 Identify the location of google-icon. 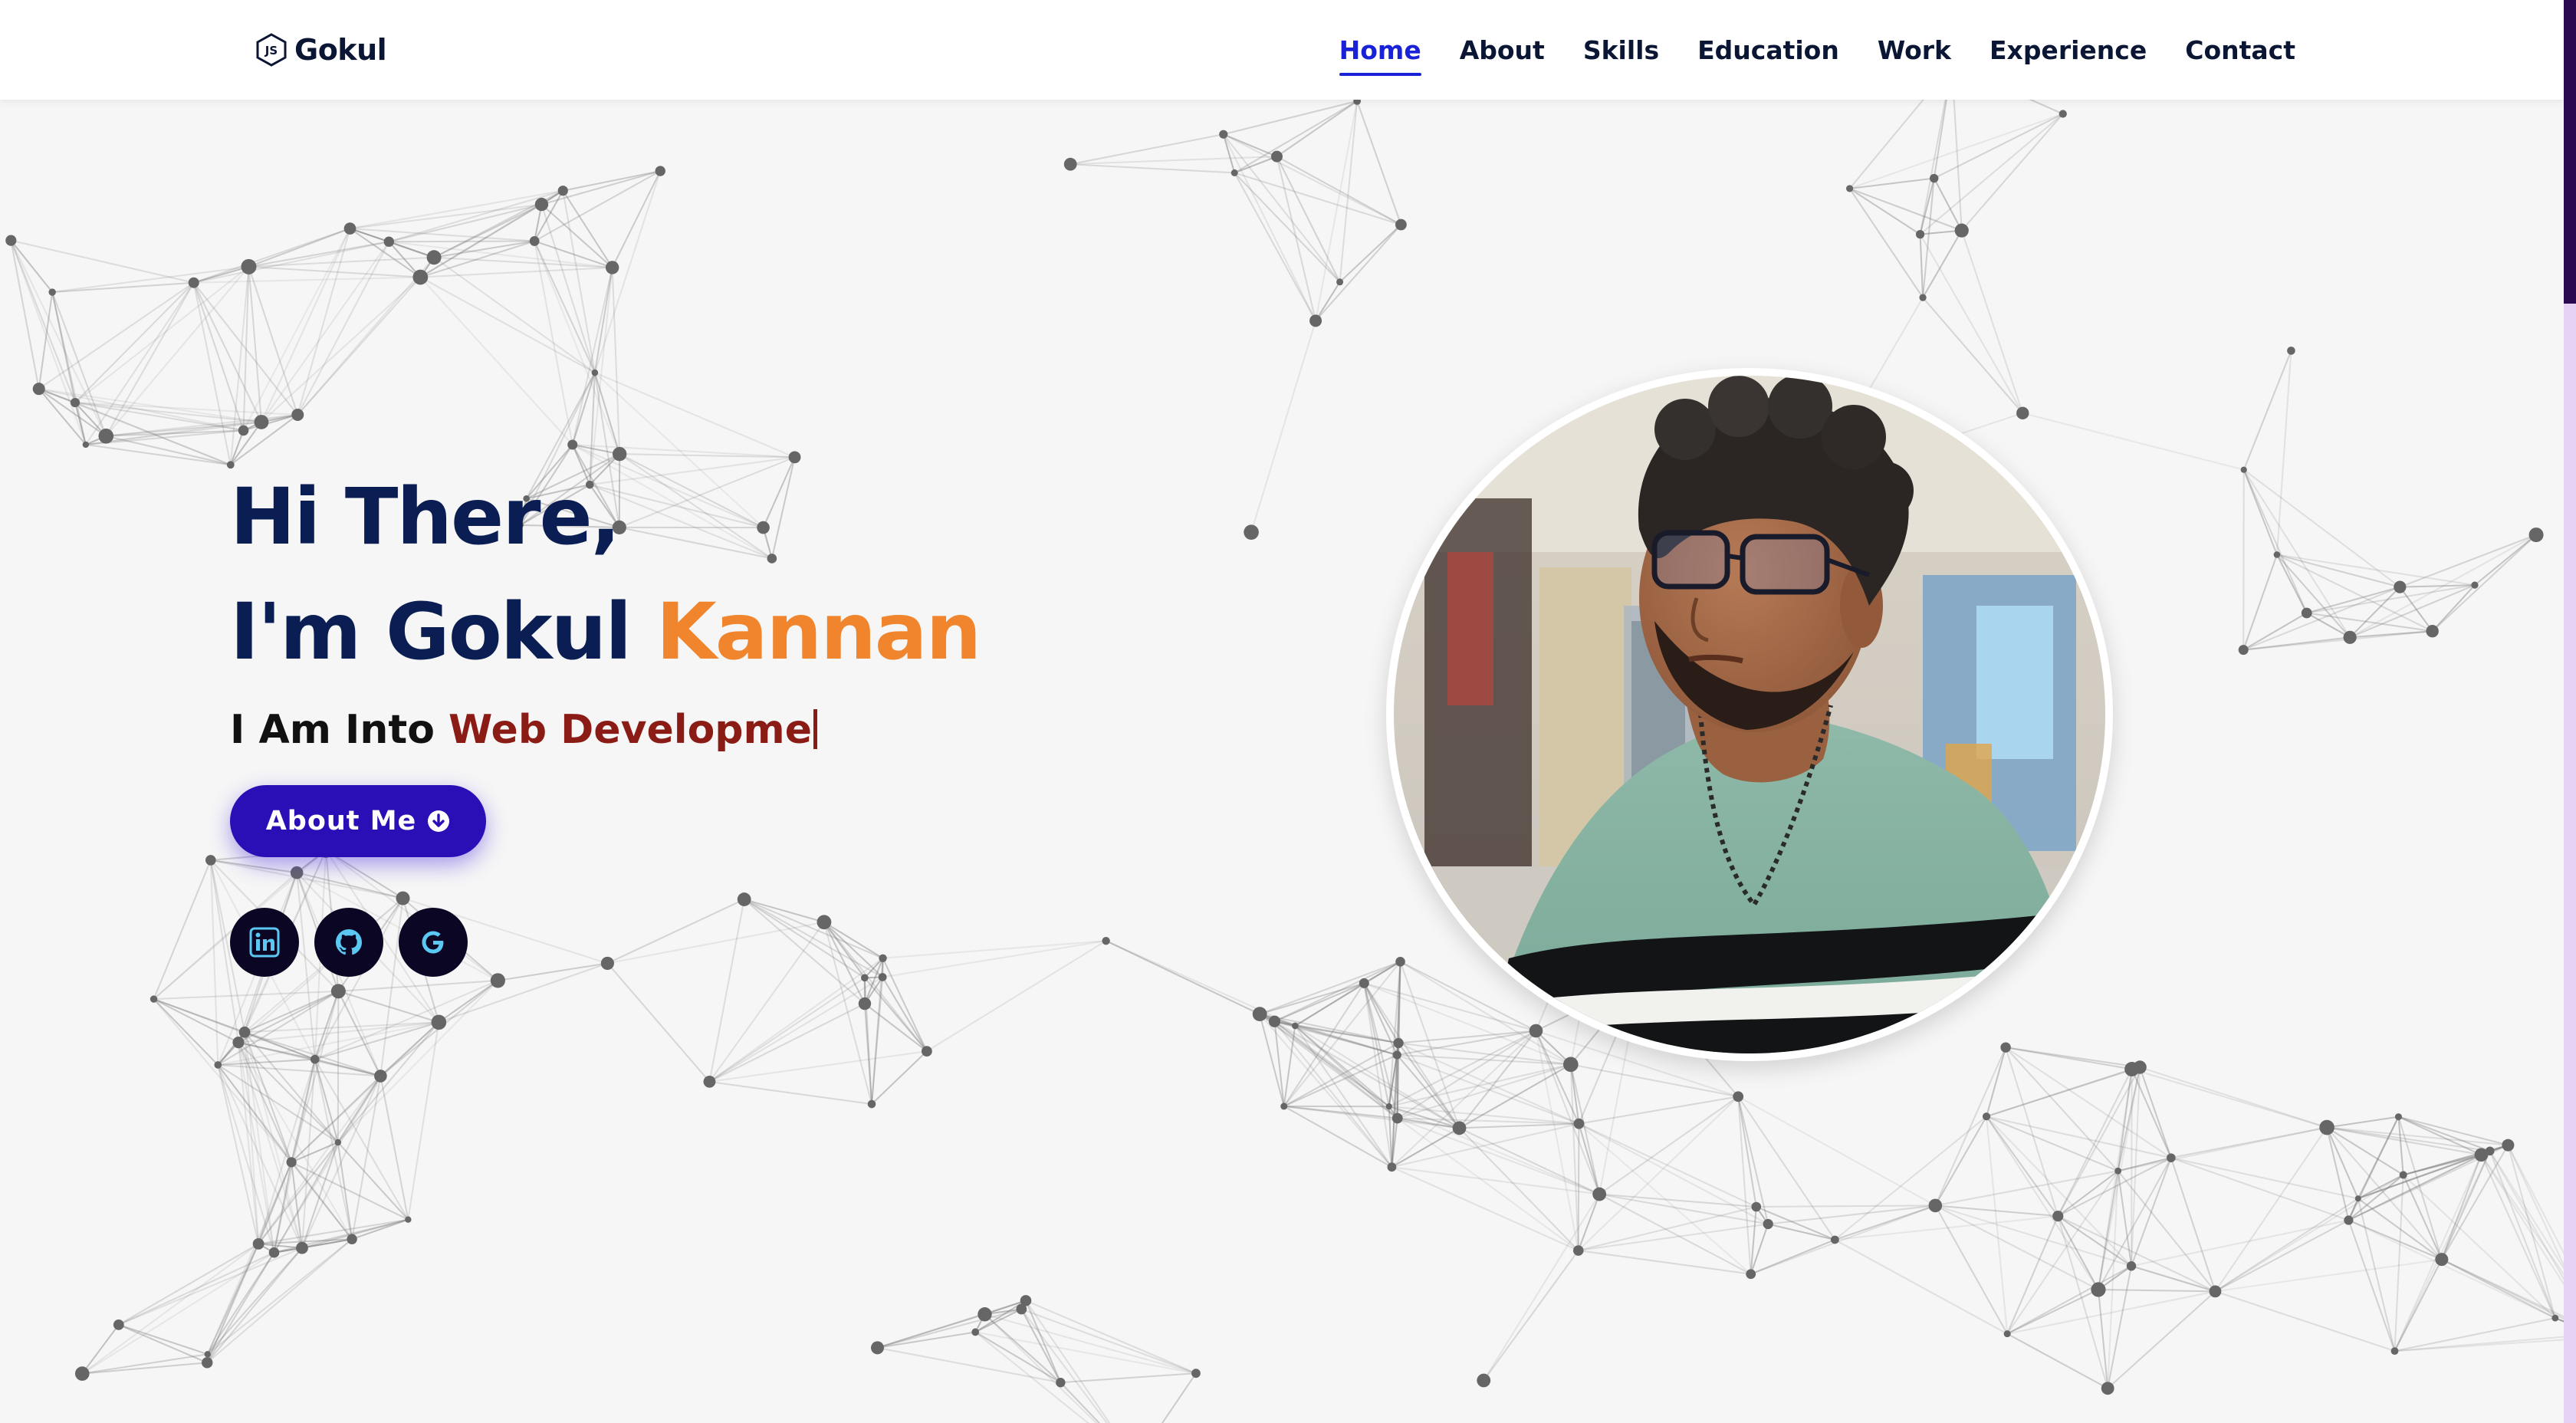
(433, 942).